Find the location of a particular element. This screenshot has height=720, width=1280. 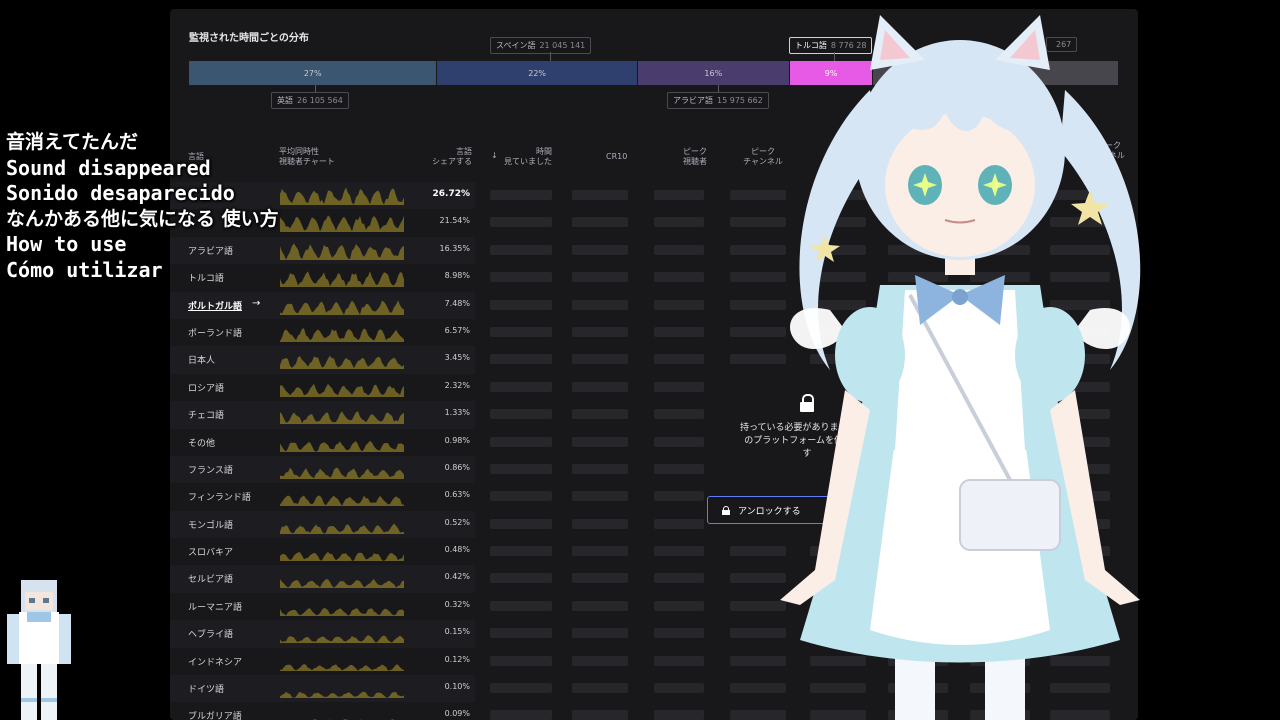

language-name: ヘブライ語 is located at coordinates (211, 635).